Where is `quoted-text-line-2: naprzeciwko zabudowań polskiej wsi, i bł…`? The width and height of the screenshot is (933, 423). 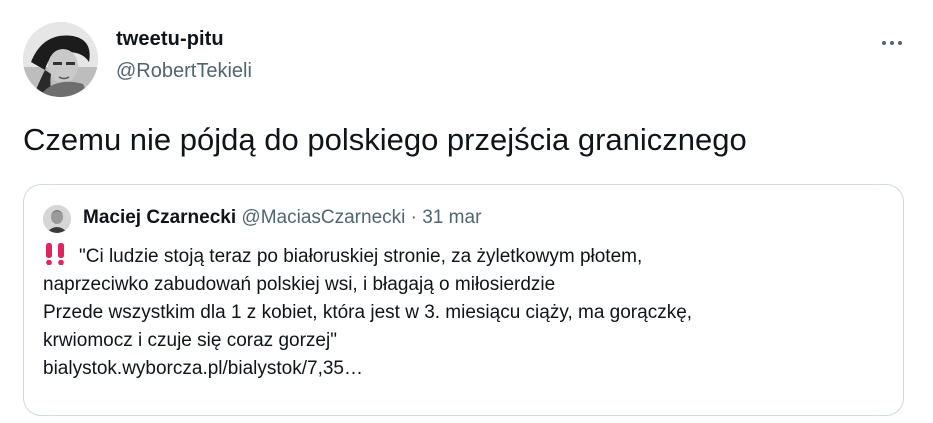
quoted-text-line-2: naprzeciwko zabudowań polskiej wsi, i bł… is located at coordinates (299, 284).